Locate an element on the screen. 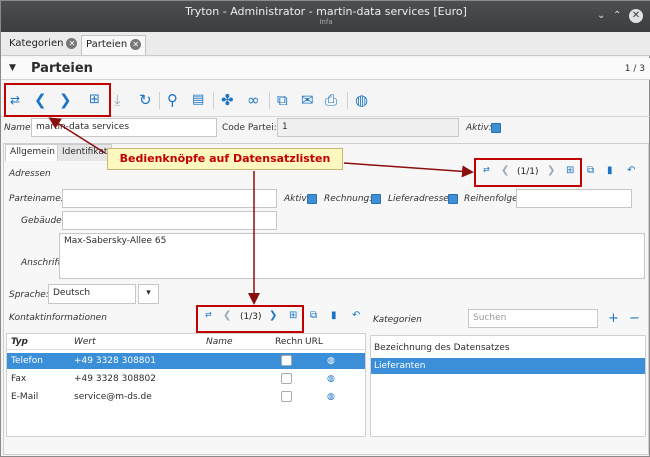 The width and height of the screenshot is (650, 457). address-active-label: Aktiv: is located at coordinates (297, 199).